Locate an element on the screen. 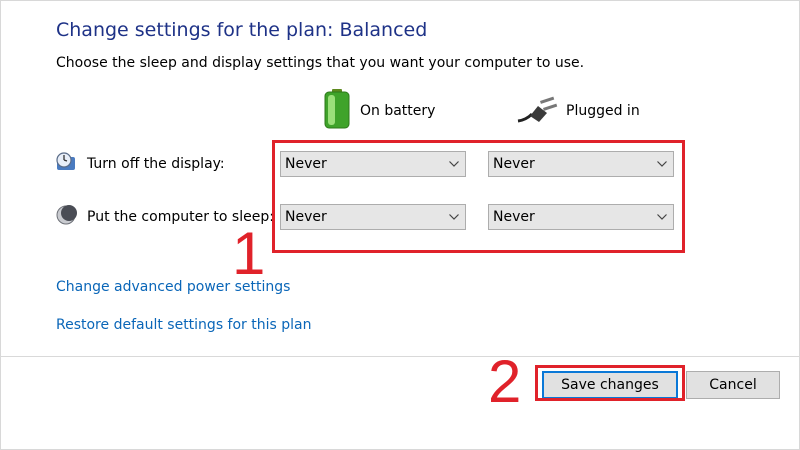 This screenshot has width=800, height=450. row-display: Turn off the display: is located at coordinates (140, 164).